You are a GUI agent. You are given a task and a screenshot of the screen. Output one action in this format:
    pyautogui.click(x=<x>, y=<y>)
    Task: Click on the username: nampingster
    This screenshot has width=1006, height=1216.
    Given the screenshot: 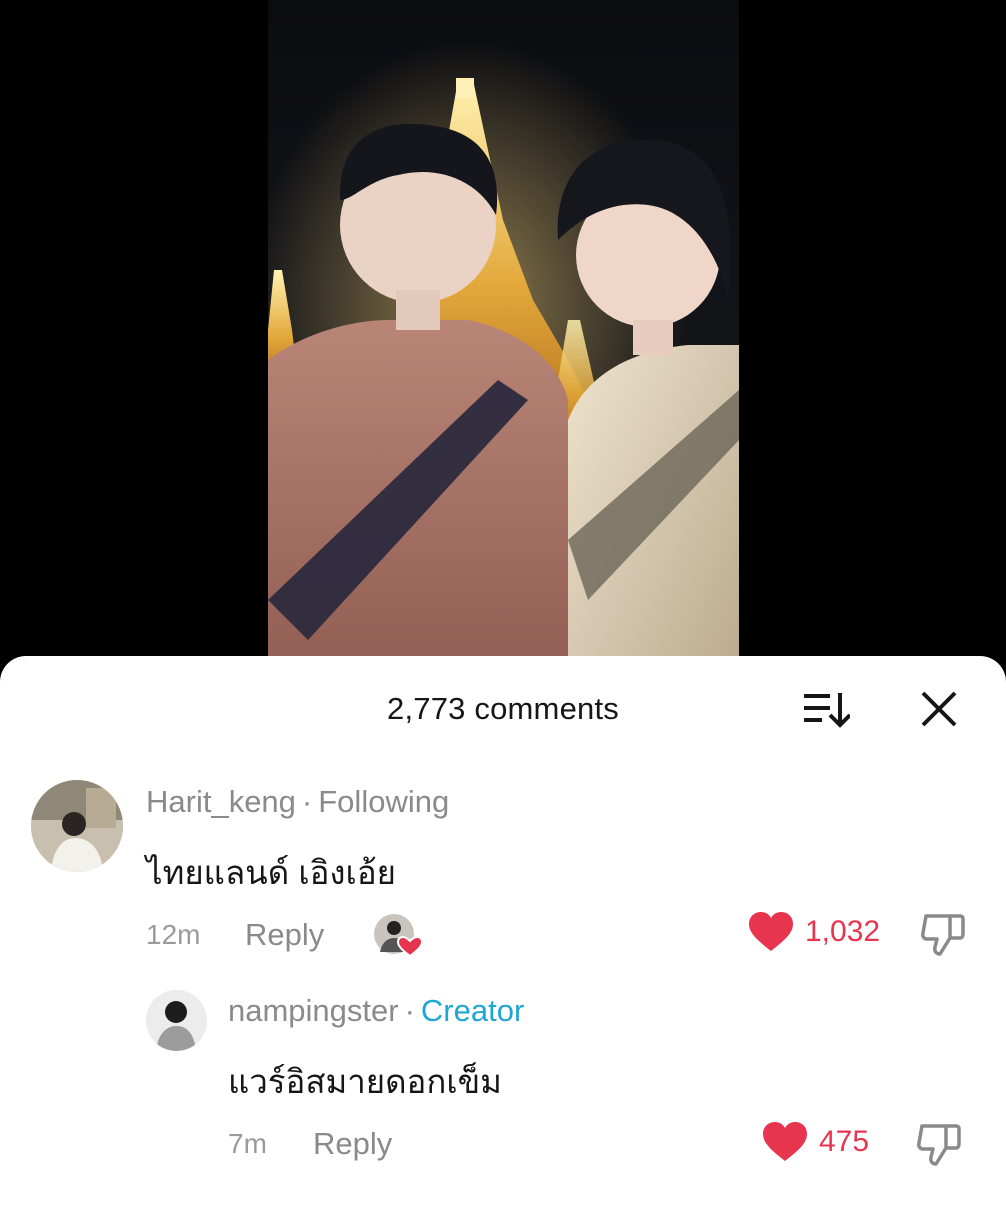 What is the action you would take?
    pyautogui.click(x=313, y=1010)
    